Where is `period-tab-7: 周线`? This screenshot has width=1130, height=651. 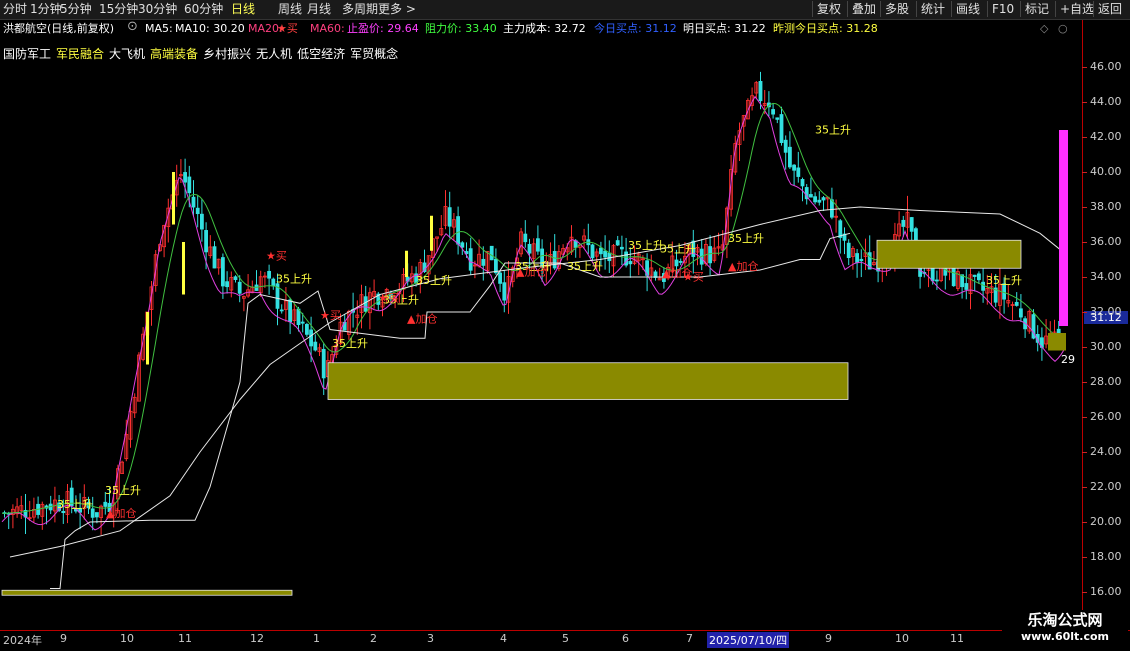 period-tab-7: 周线 is located at coordinates (290, 9).